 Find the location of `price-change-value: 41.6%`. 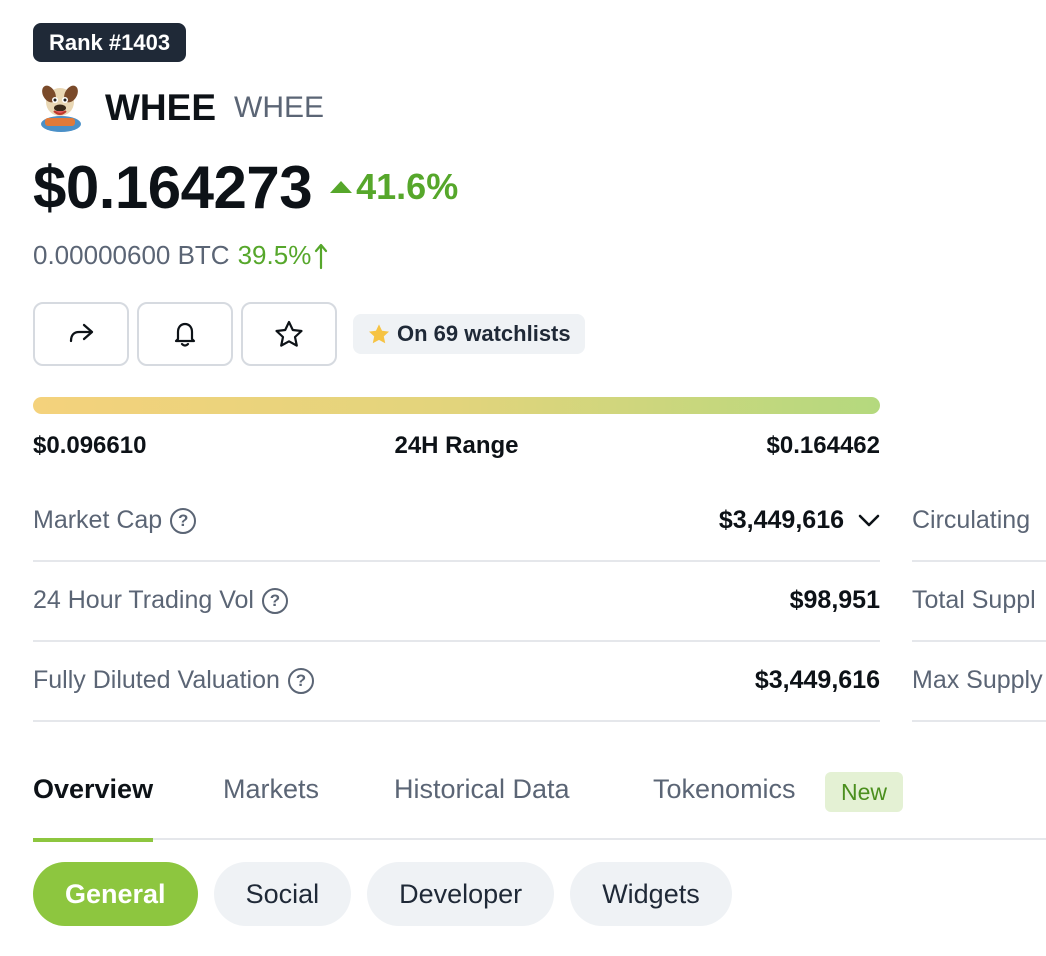

price-change-value: 41.6% is located at coordinates (407, 186).